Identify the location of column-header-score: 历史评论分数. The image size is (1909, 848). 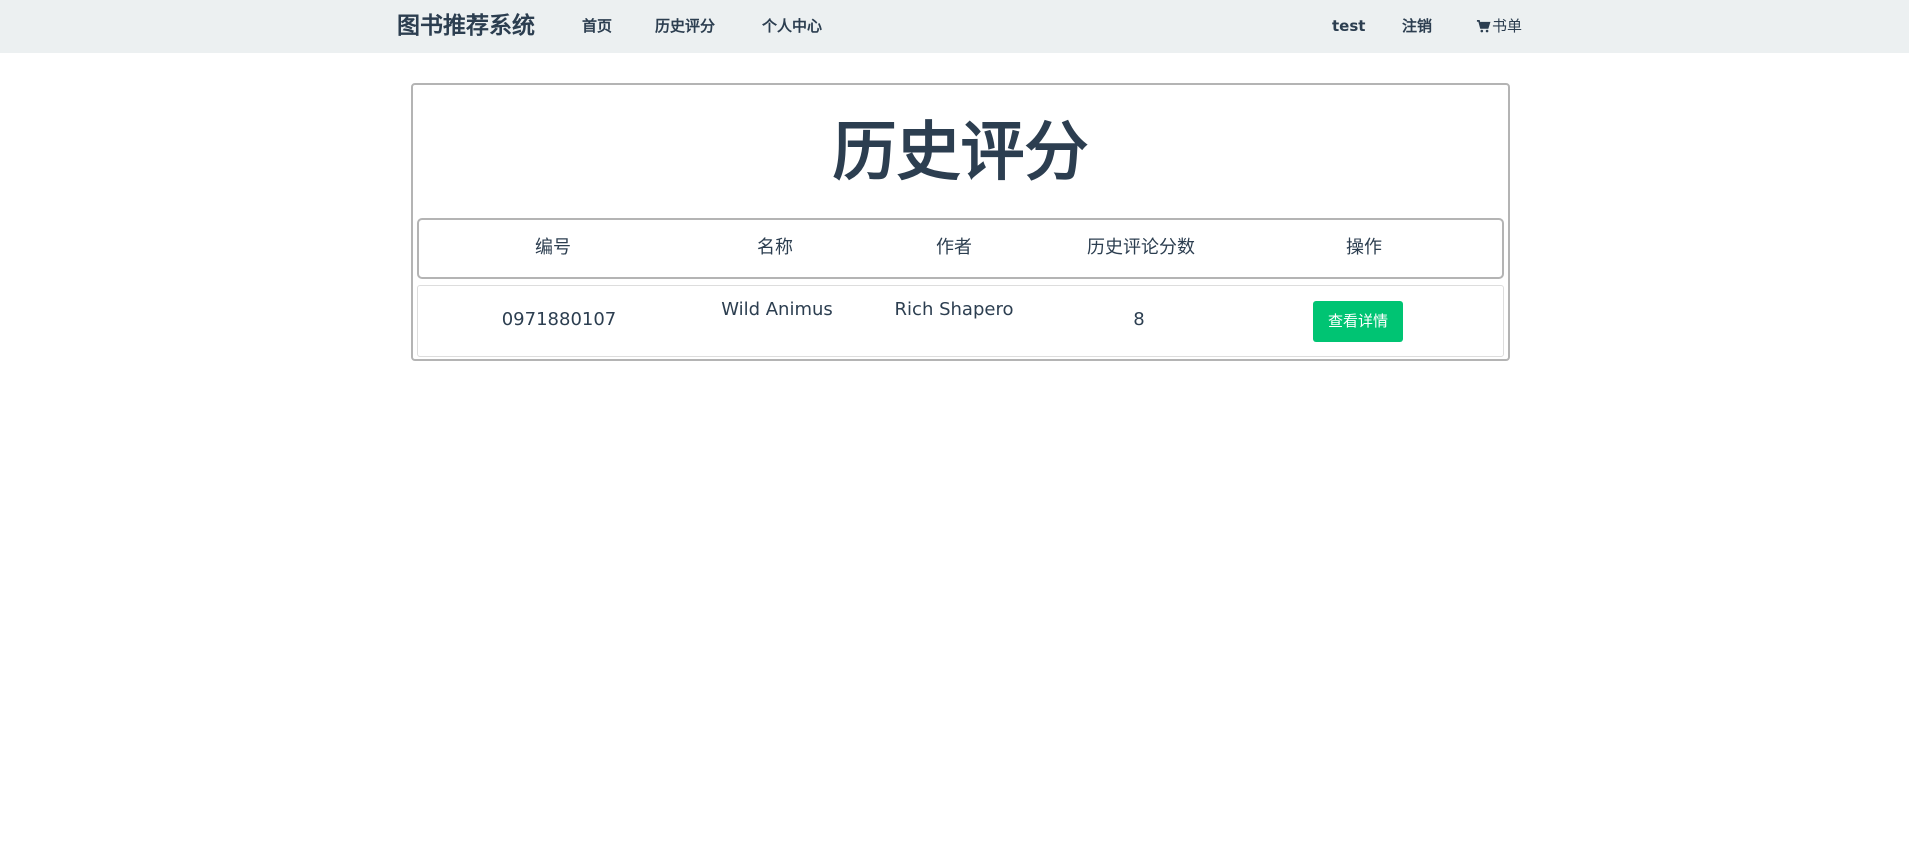
(1141, 247).